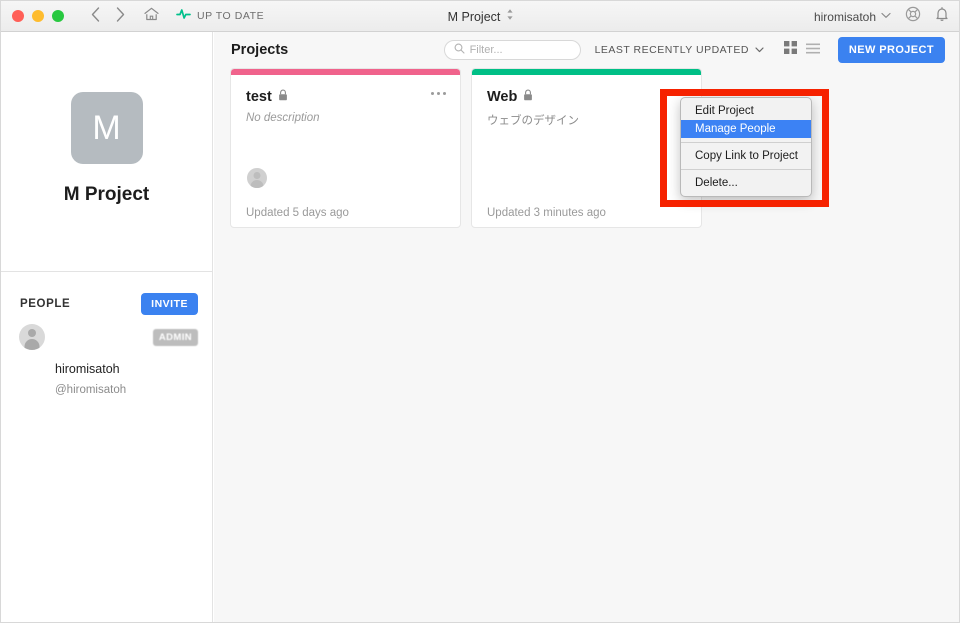  I want to click on project-avatar: M, so click(106, 128).